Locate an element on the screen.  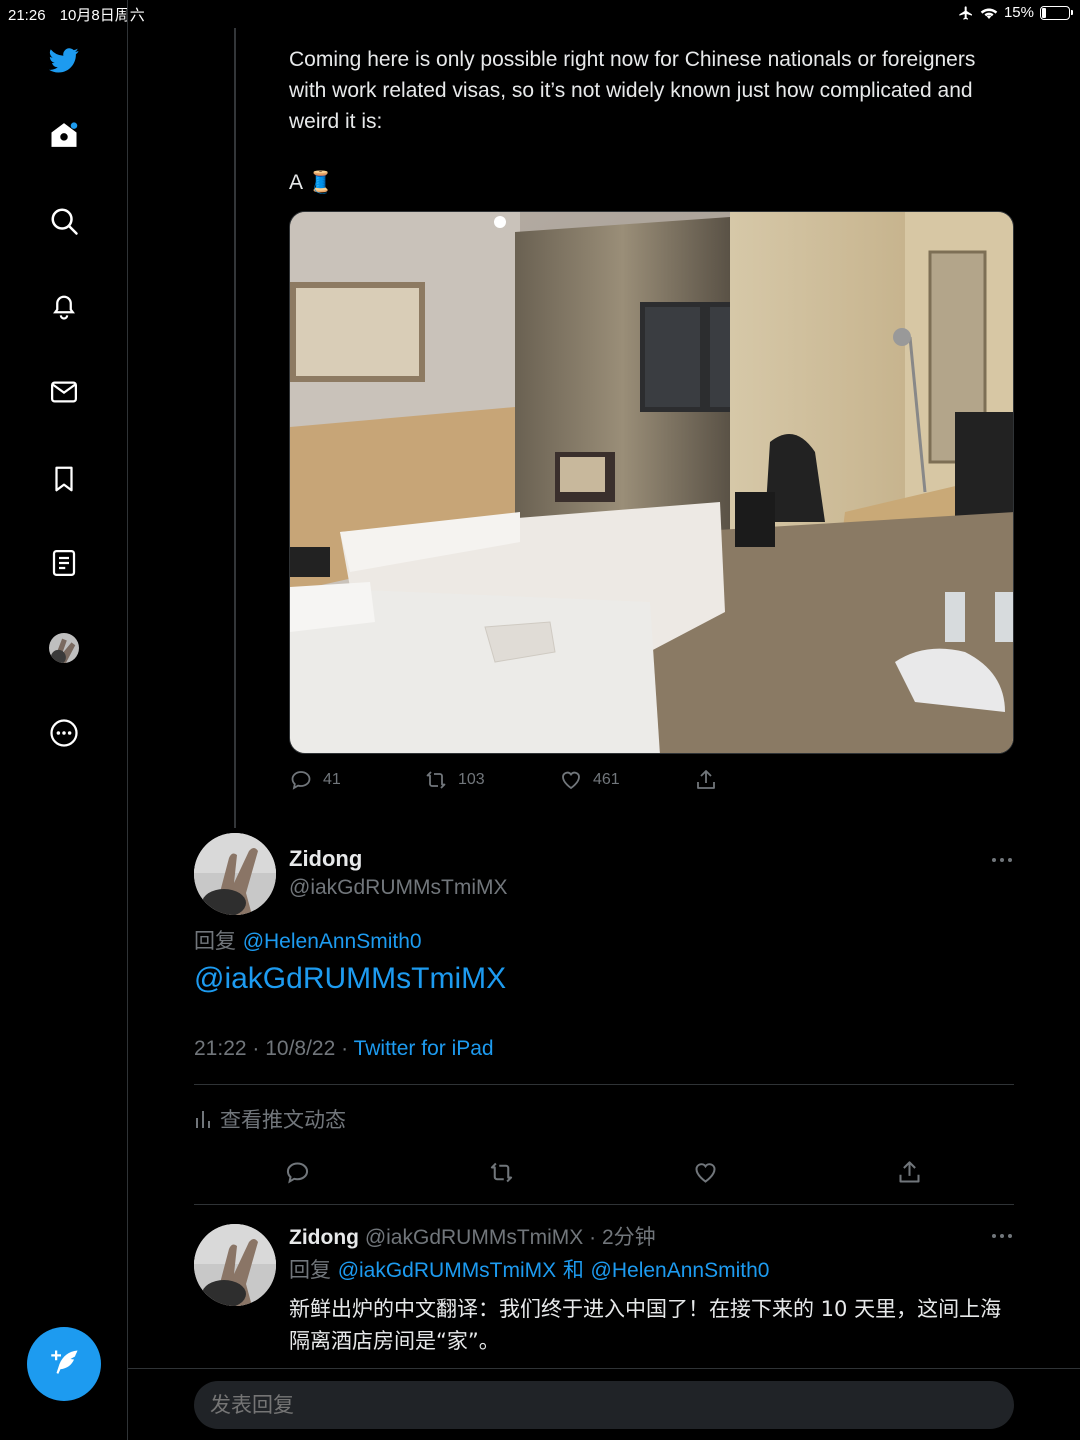
reply-count: 41 is located at coordinates (332, 779).